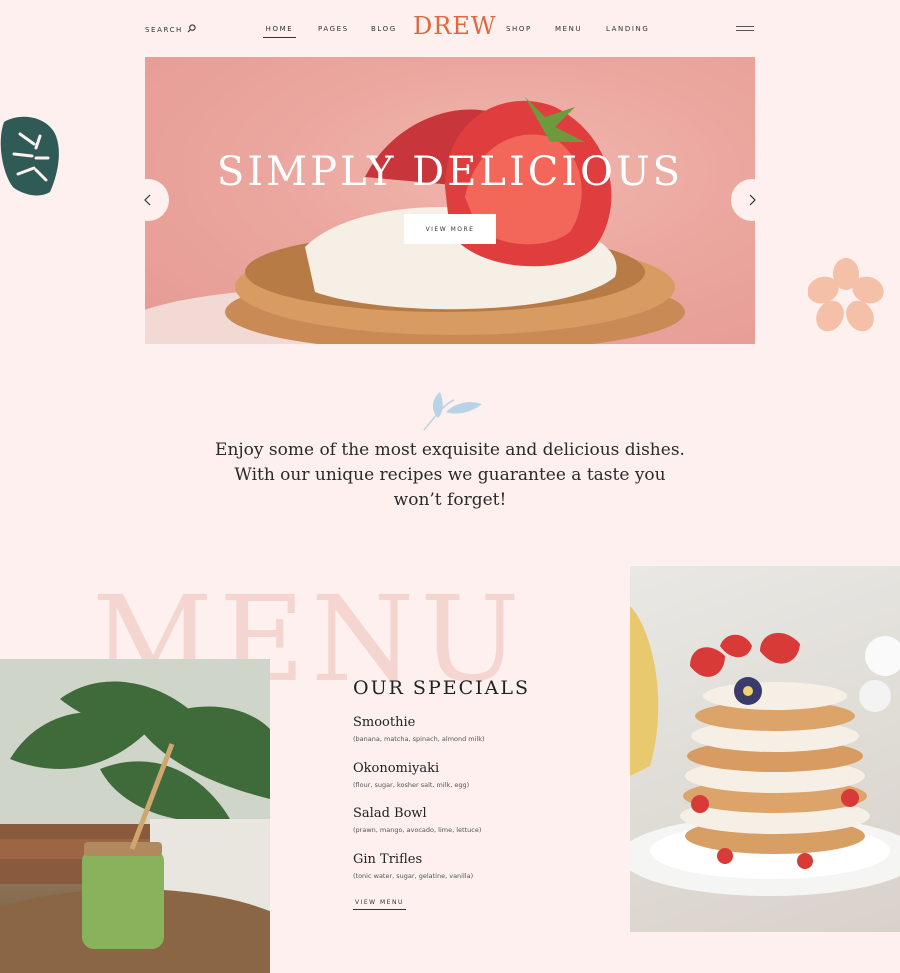 The width and height of the screenshot is (900, 973). I want to click on search-icon, so click(191, 29).